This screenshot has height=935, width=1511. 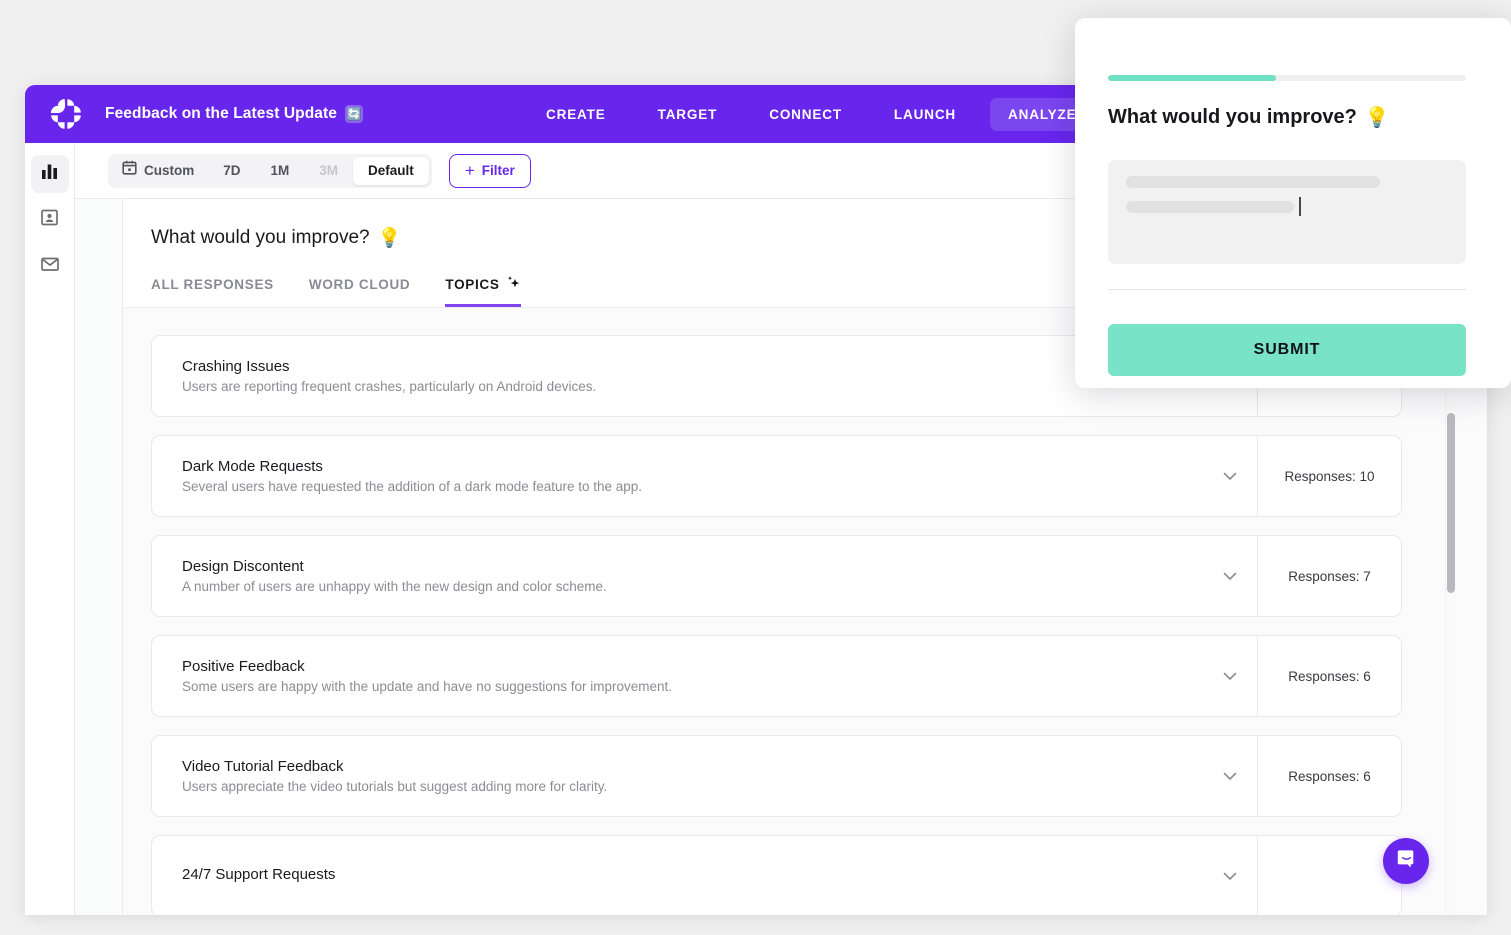 I want to click on survey-answer-input, so click(x=1287, y=212).